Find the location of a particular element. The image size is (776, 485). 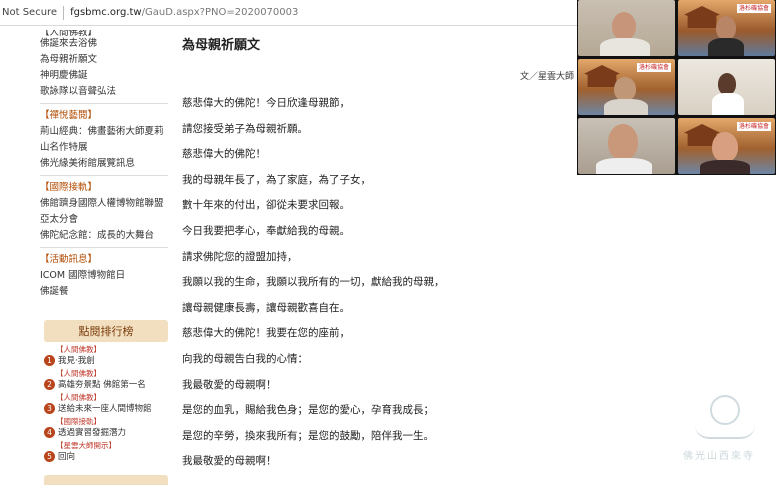

sidebar-link: 荊山經典：佛畫藝術大師夏莉 is located at coordinates (104, 132).